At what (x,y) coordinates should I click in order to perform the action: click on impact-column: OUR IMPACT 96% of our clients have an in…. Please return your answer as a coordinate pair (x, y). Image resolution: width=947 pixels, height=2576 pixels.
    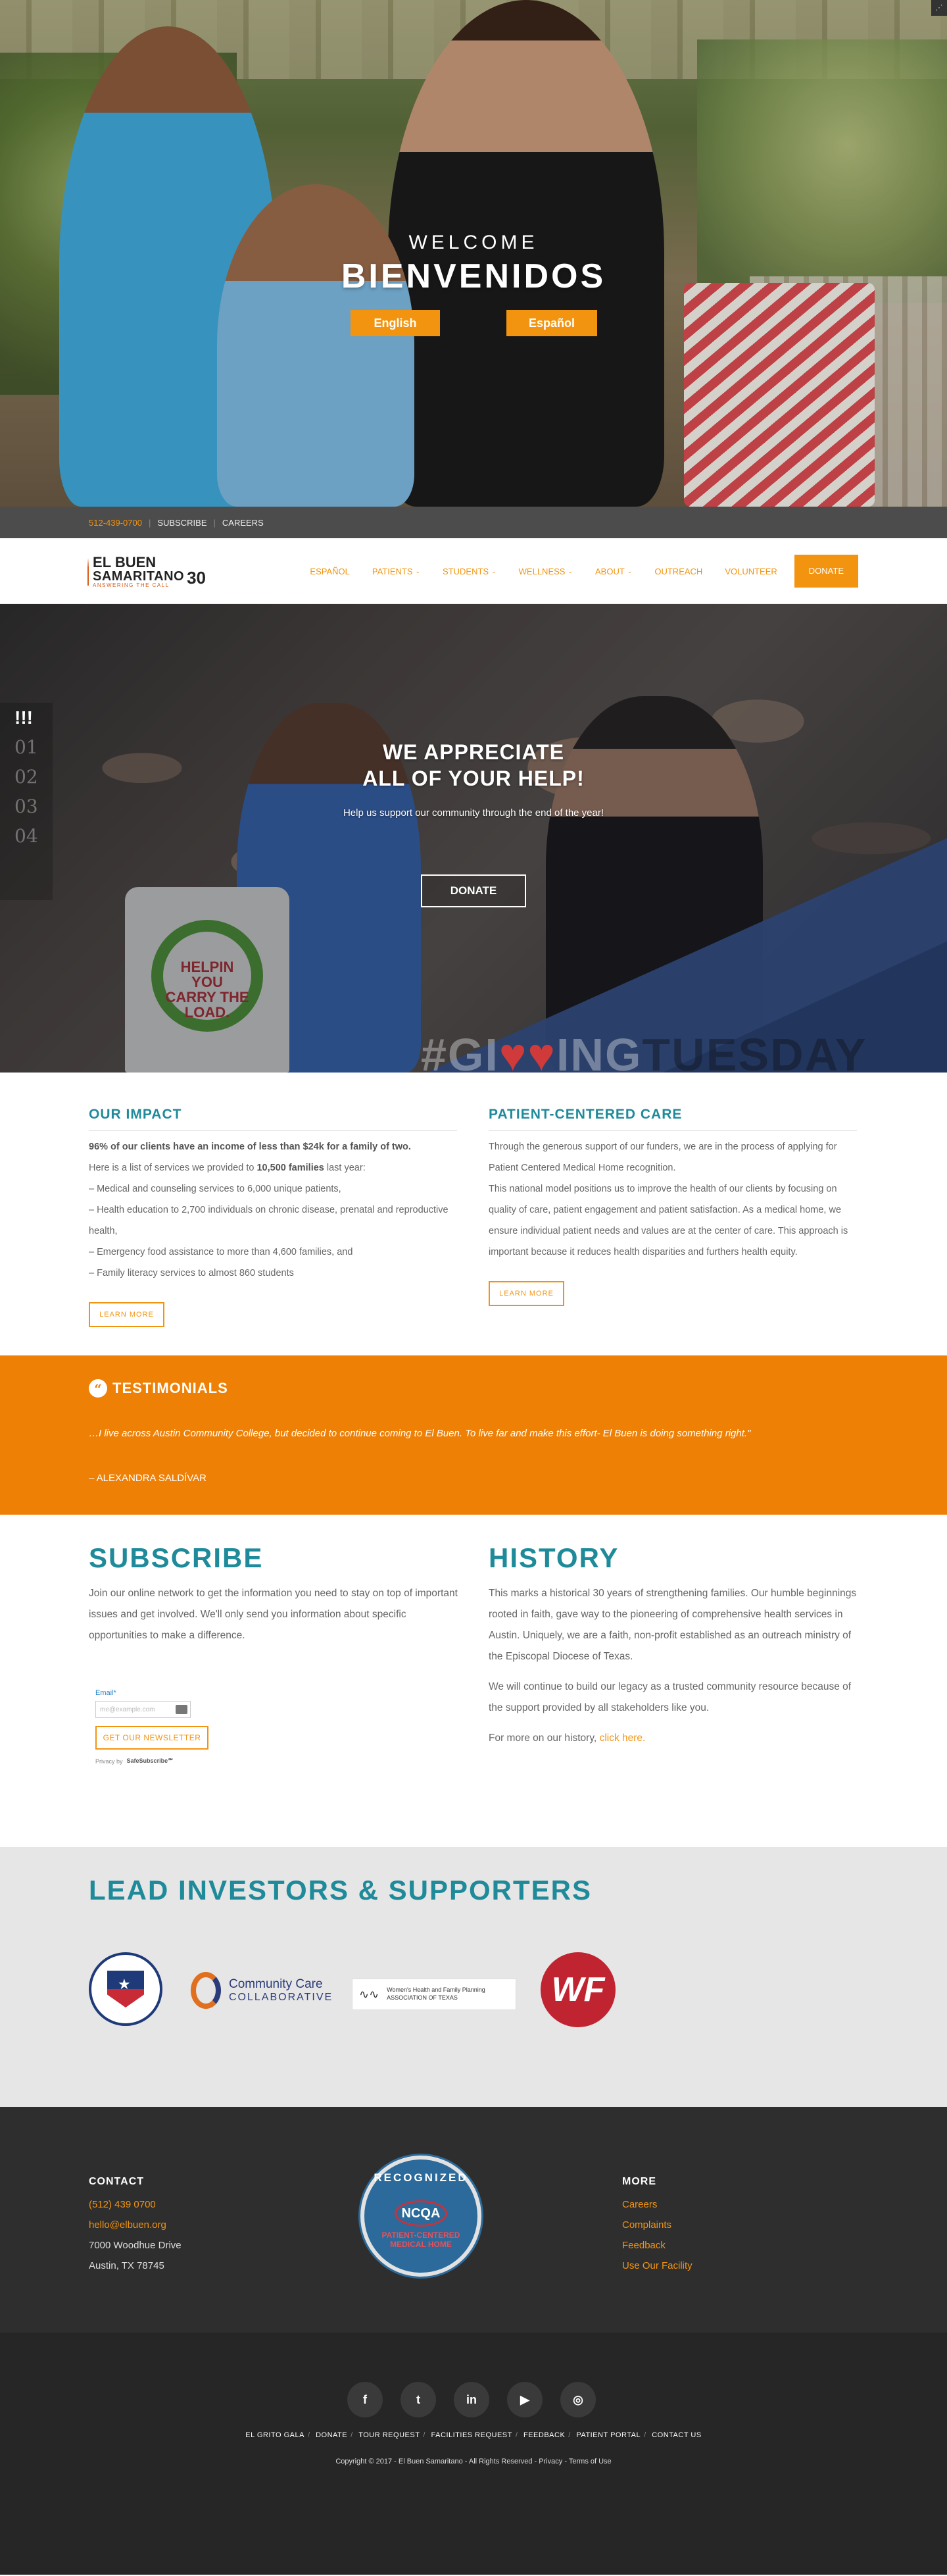
    Looking at the image, I should click on (273, 1217).